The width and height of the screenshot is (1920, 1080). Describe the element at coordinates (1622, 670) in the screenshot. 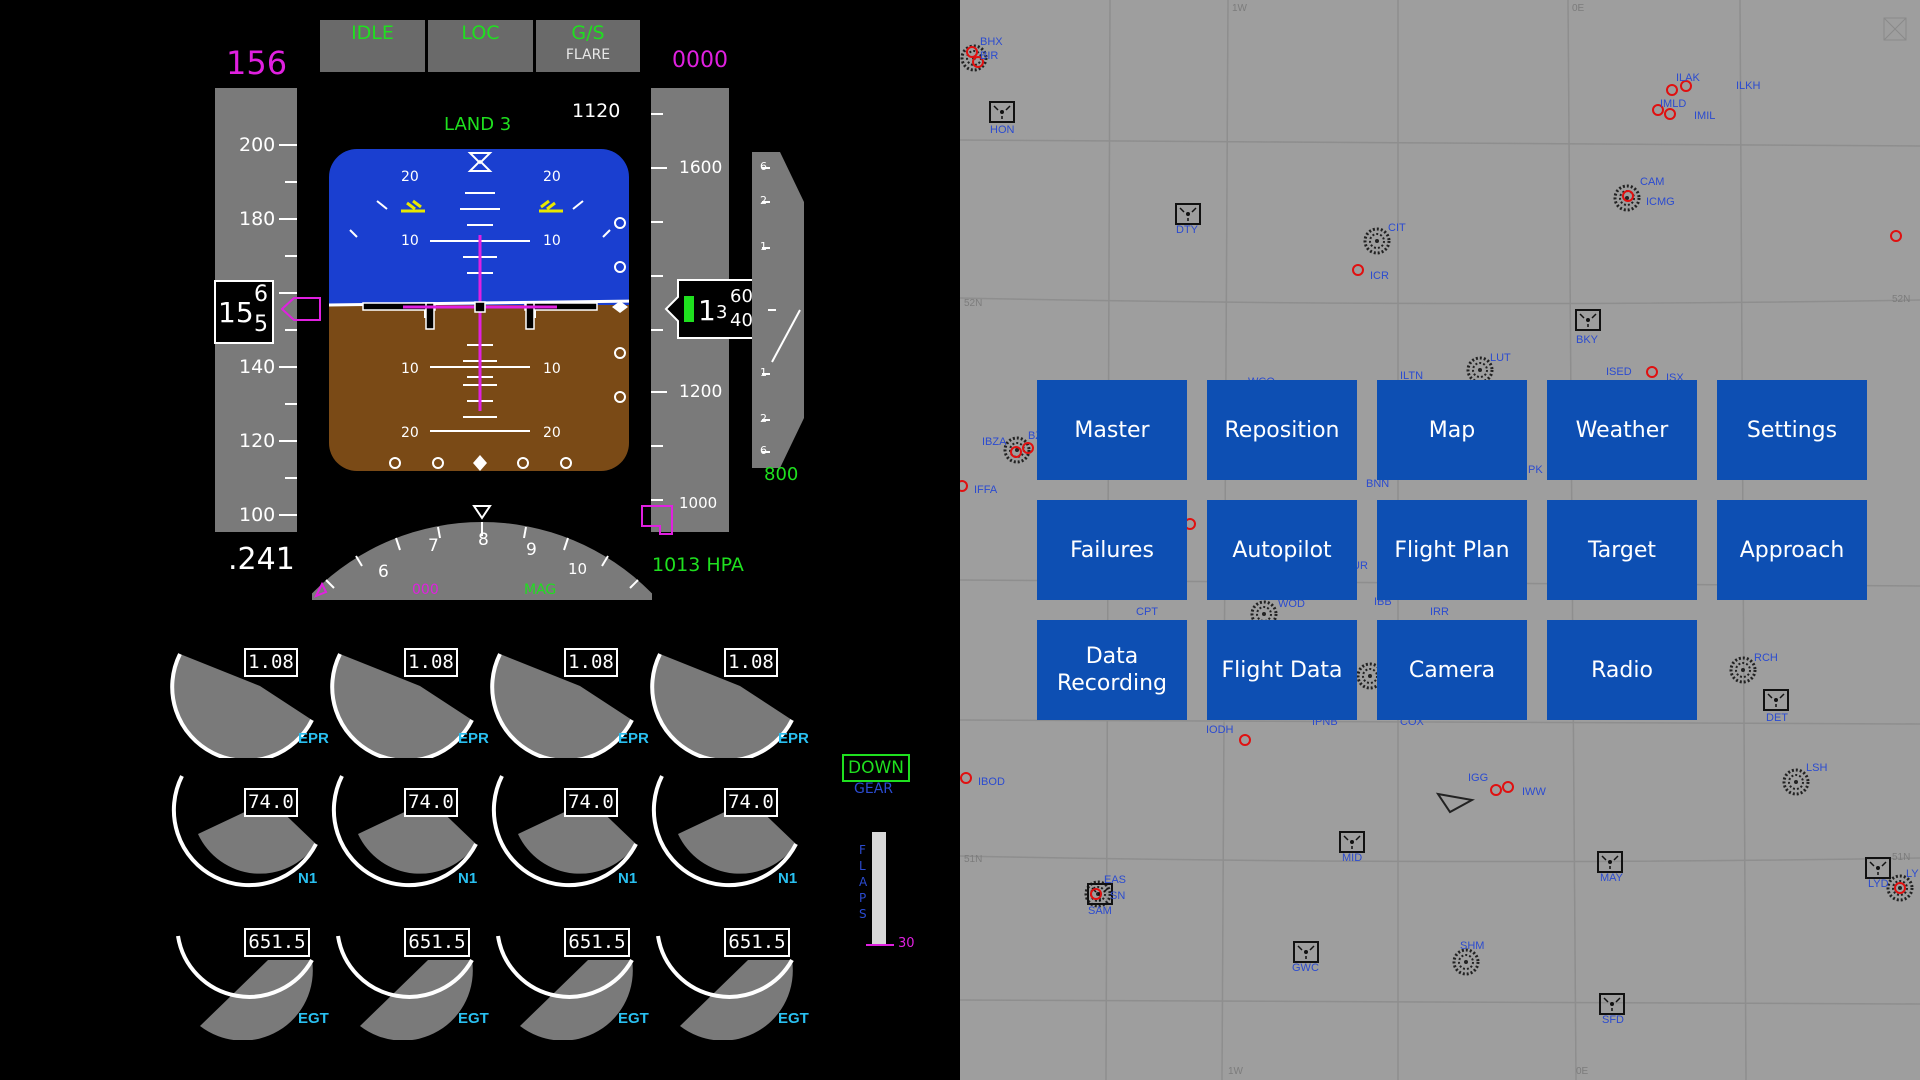

I see `radio-button: Radio` at that location.